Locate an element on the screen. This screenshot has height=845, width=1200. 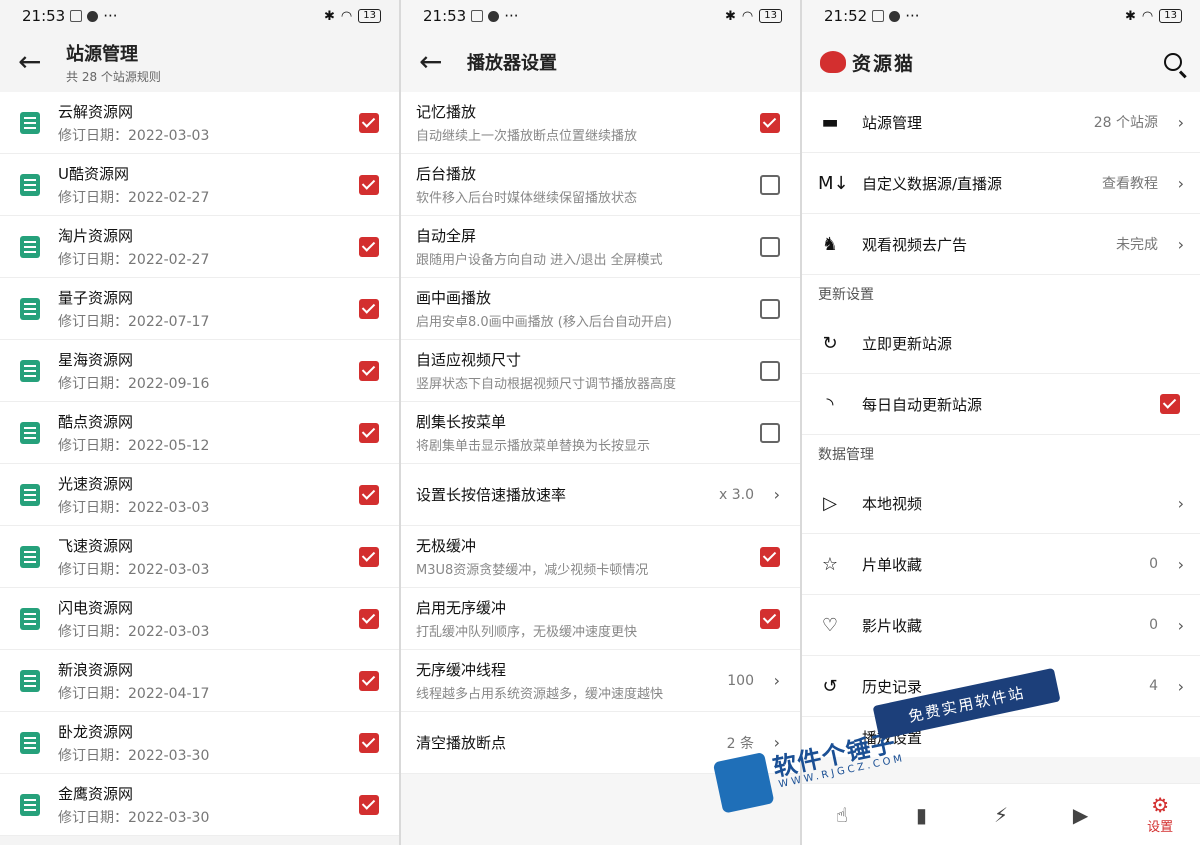
player-setting-row: 画中画播放 启用安卓8.0画中画播放 (移入后台自动开启) is located at coordinates (600, 309).